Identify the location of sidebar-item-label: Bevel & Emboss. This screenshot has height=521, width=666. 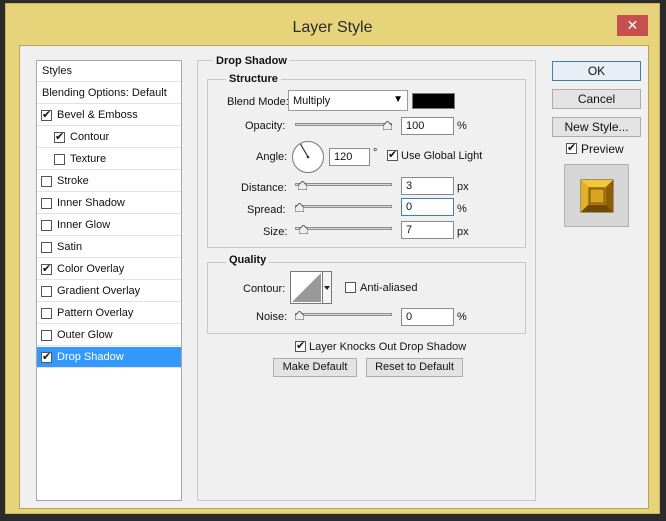
(97, 115).